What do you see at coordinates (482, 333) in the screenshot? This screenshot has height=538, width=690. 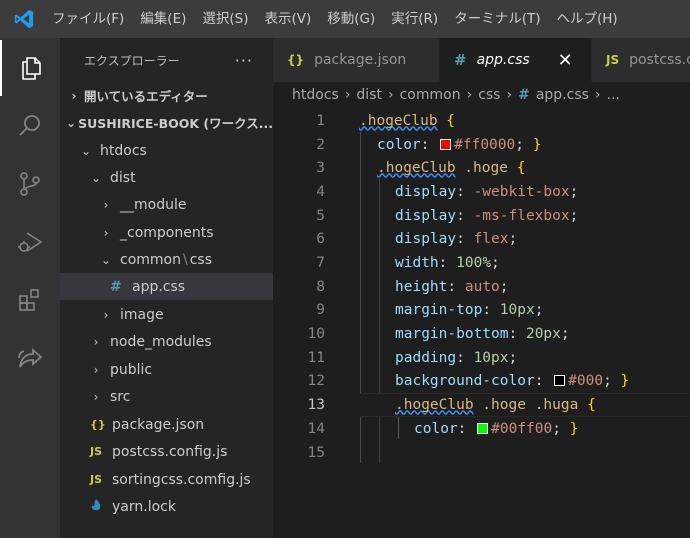 I see `code-text: margin-bottom: 20px;` at bounding box center [482, 333].